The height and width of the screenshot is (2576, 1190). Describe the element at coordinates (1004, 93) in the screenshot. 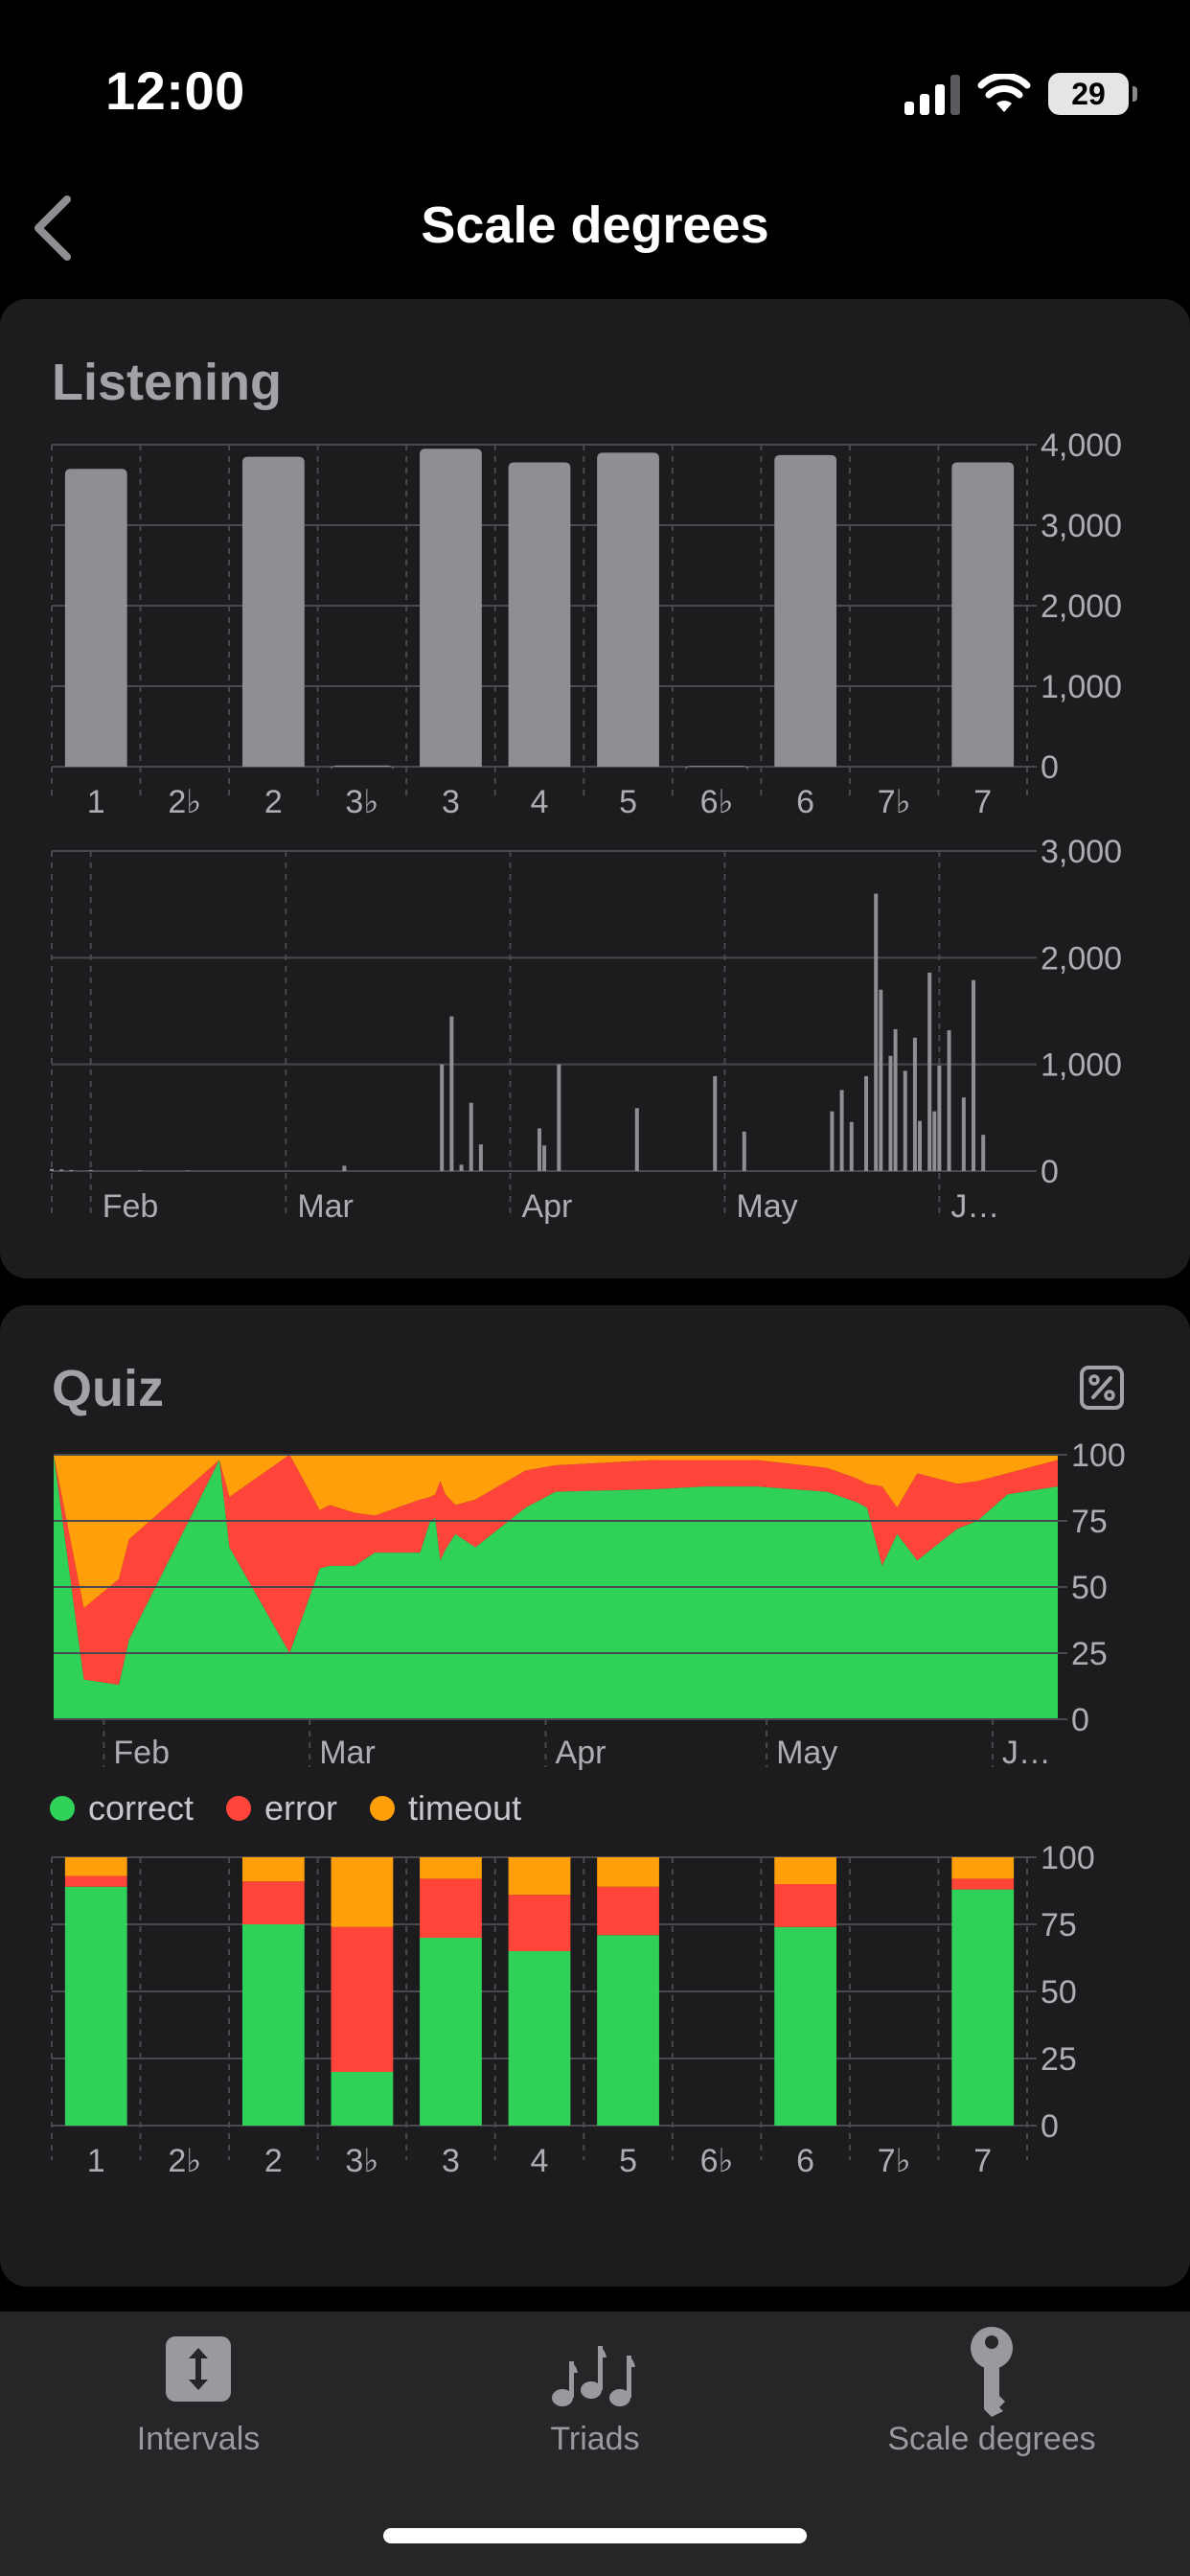

I see `wifi-icon` at that location.